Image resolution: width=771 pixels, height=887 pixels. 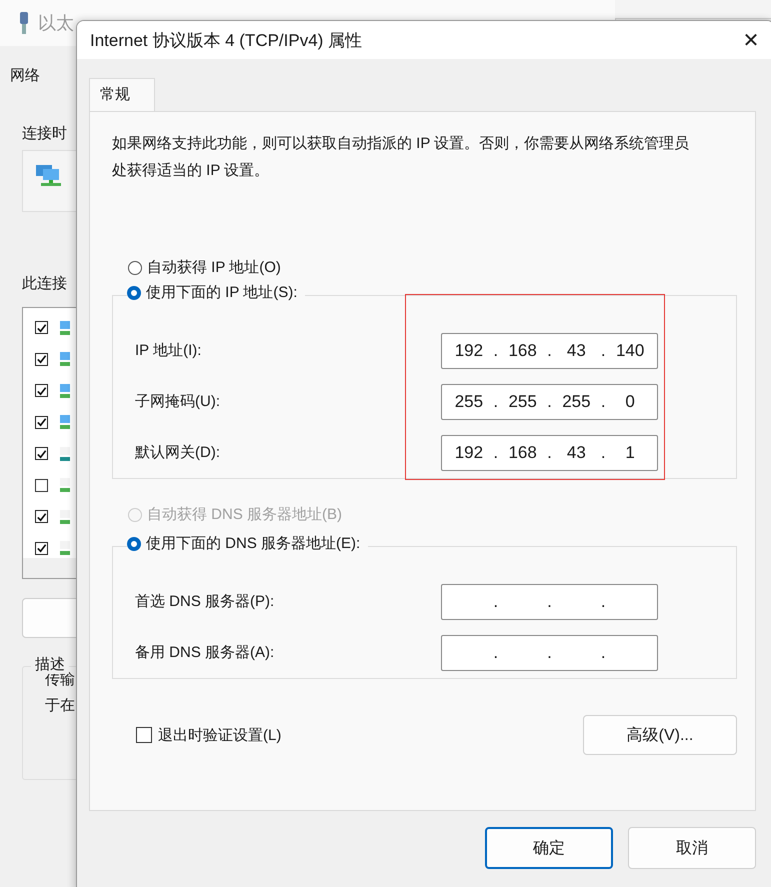 What do you see at coordinates (749, 40) in the screenshot?
I see `close-button: ✕` at bounding box center [749, 40].